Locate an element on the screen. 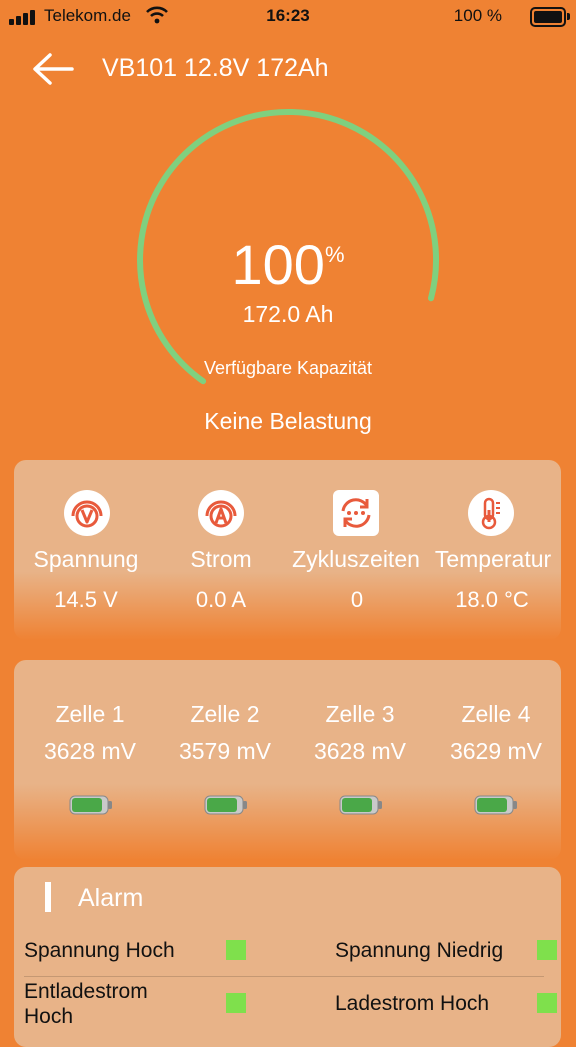 The width and height of the screenshot is (576, 1047). cell-4-voltage: 3629 mV is located at coordinates (496, 751).